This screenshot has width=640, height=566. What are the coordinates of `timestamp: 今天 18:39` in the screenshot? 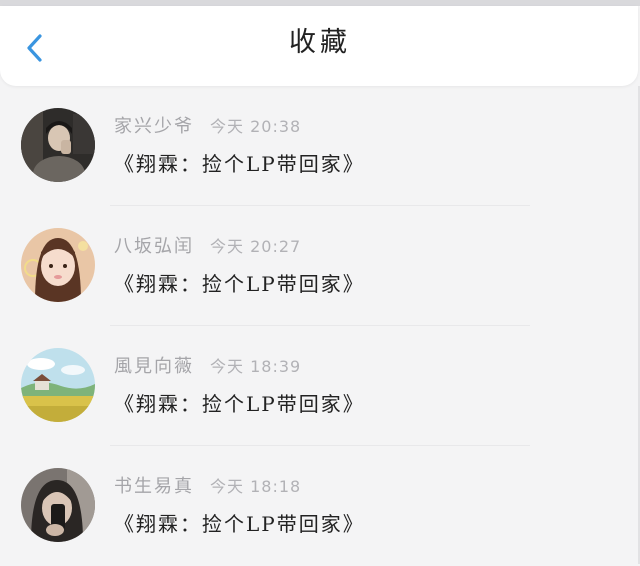 It's located at (256, 366).